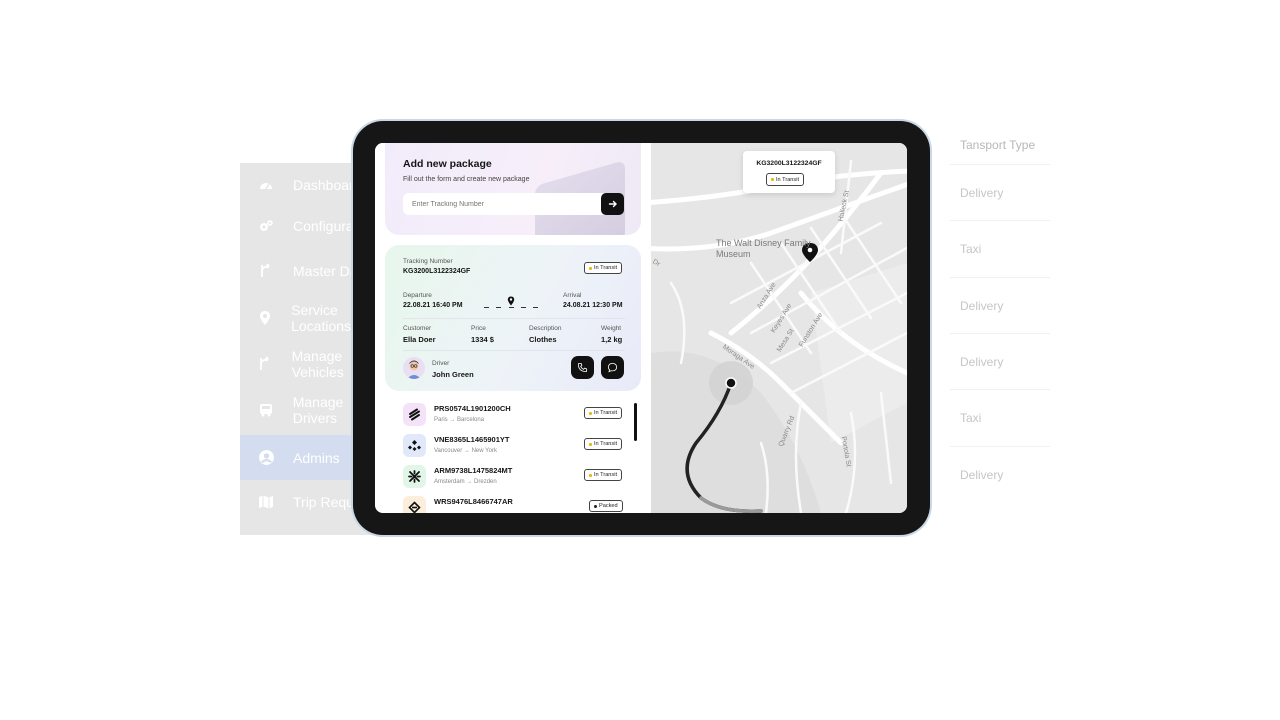 The width and height of the screenshot is (1280, 720). I want to click on weight-label: Weight, so click(611, 328).